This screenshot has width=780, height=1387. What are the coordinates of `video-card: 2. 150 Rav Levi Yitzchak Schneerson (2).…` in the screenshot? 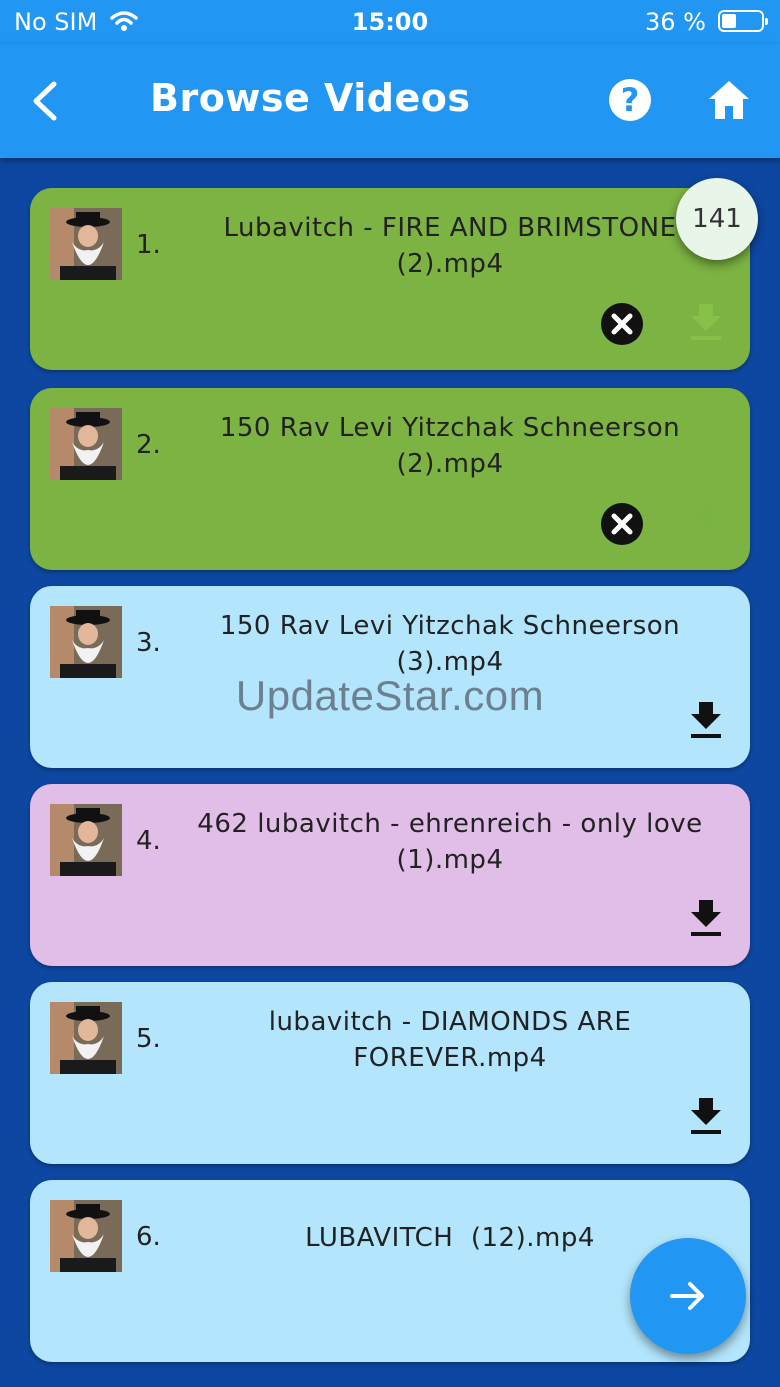 It's located at (390, 479).